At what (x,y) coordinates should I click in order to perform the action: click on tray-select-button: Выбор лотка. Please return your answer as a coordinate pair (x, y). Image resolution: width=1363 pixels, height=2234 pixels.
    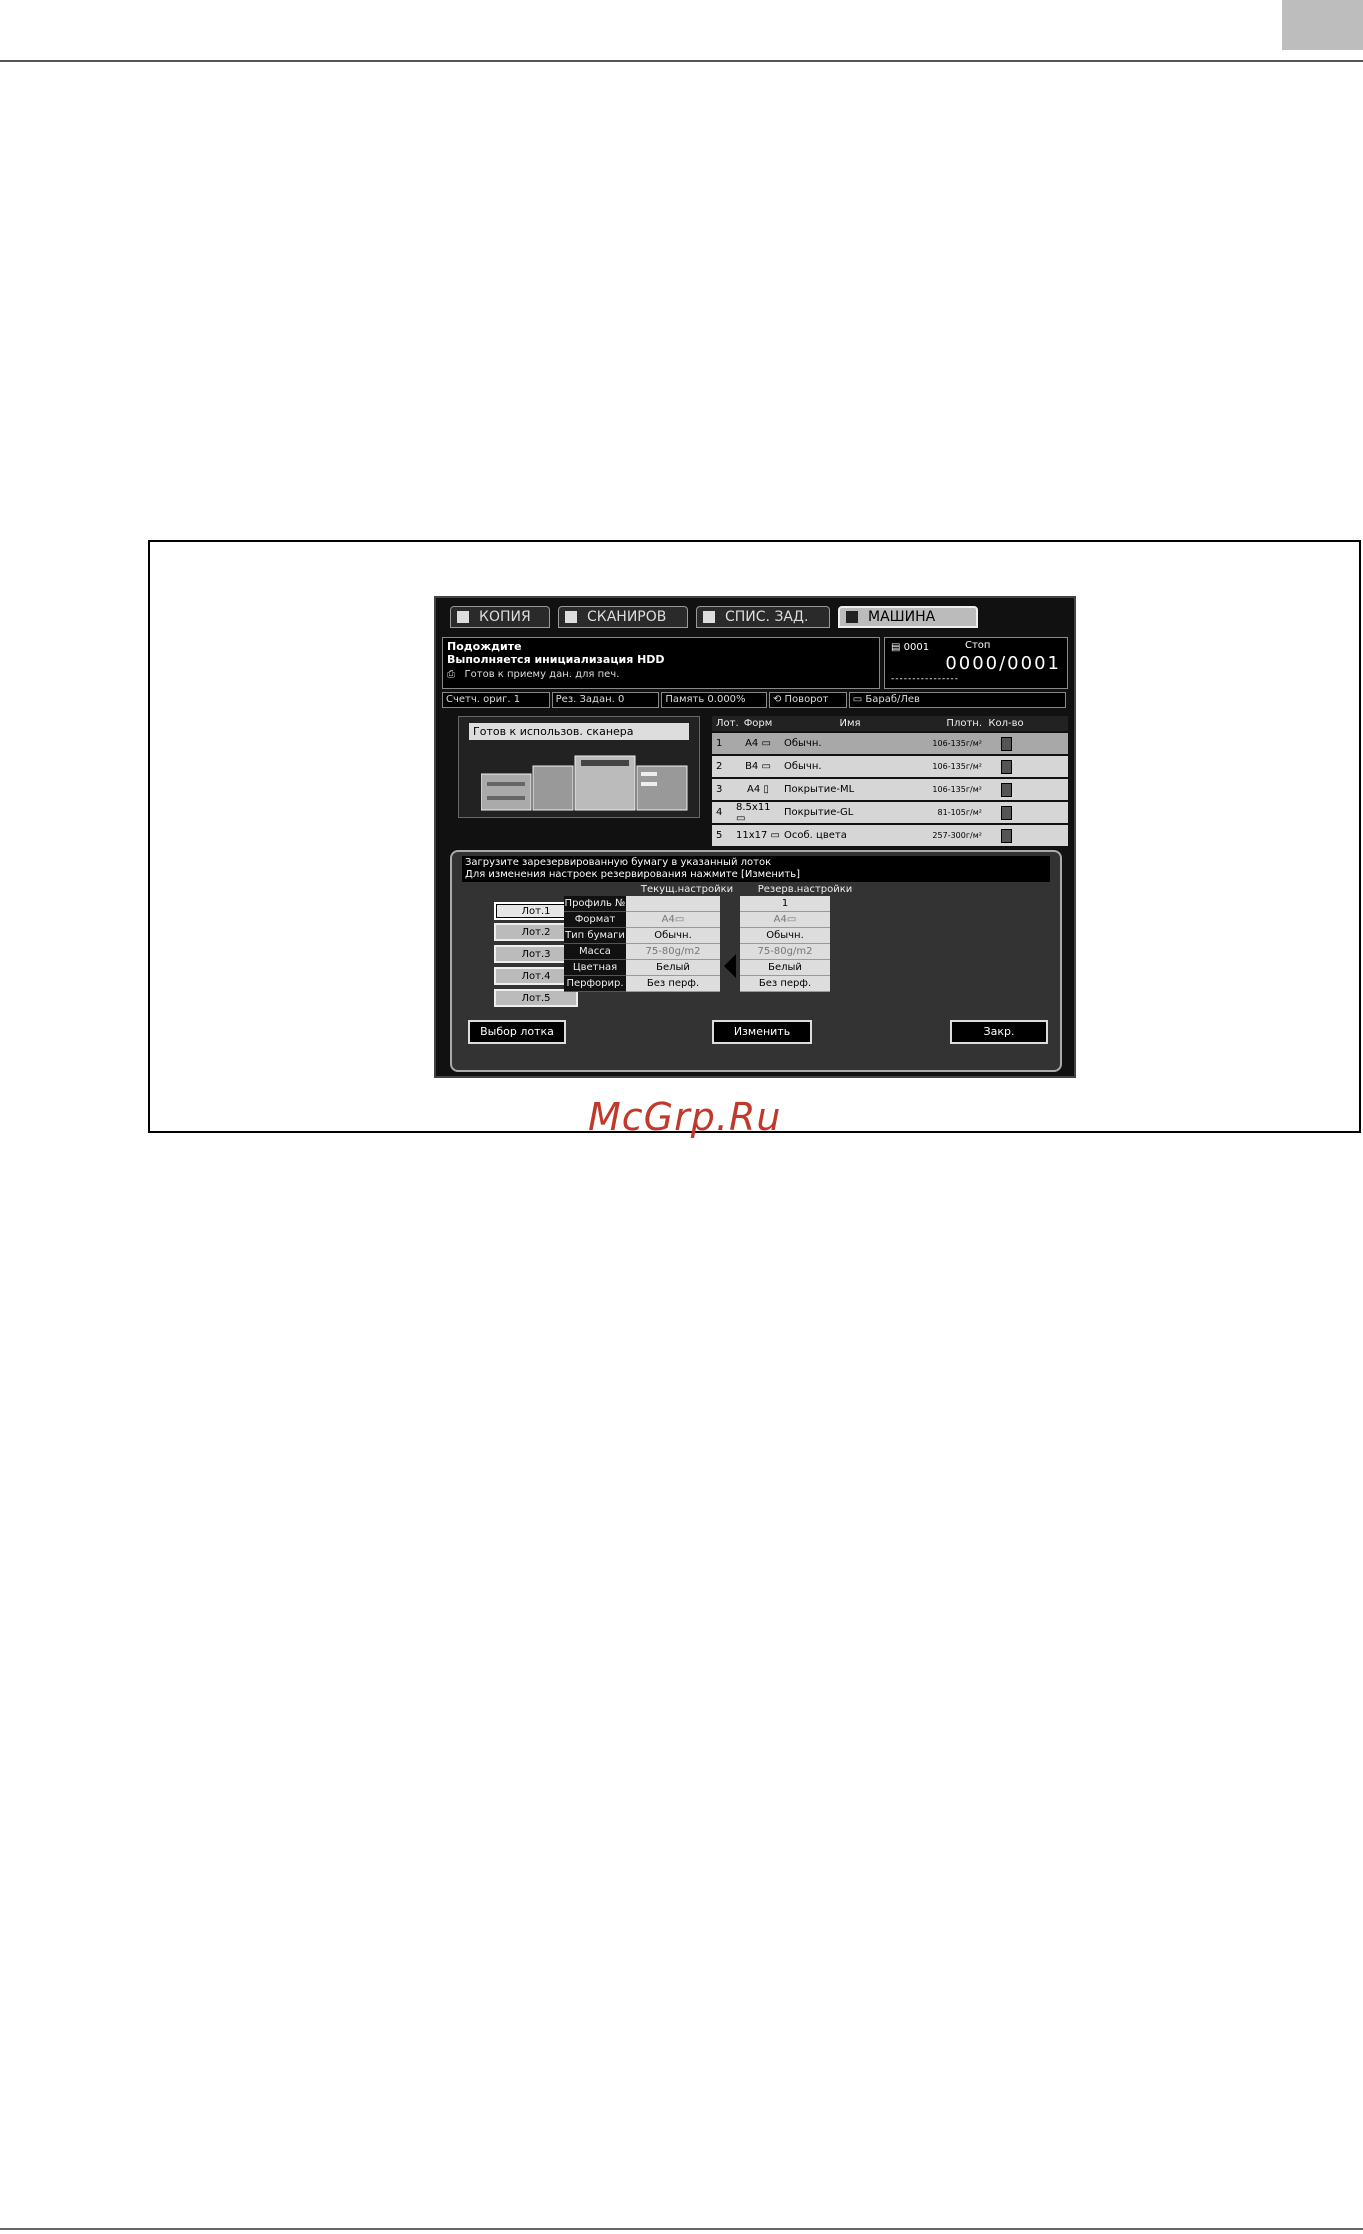
    Looking at the image, I should click on (517, 1032).